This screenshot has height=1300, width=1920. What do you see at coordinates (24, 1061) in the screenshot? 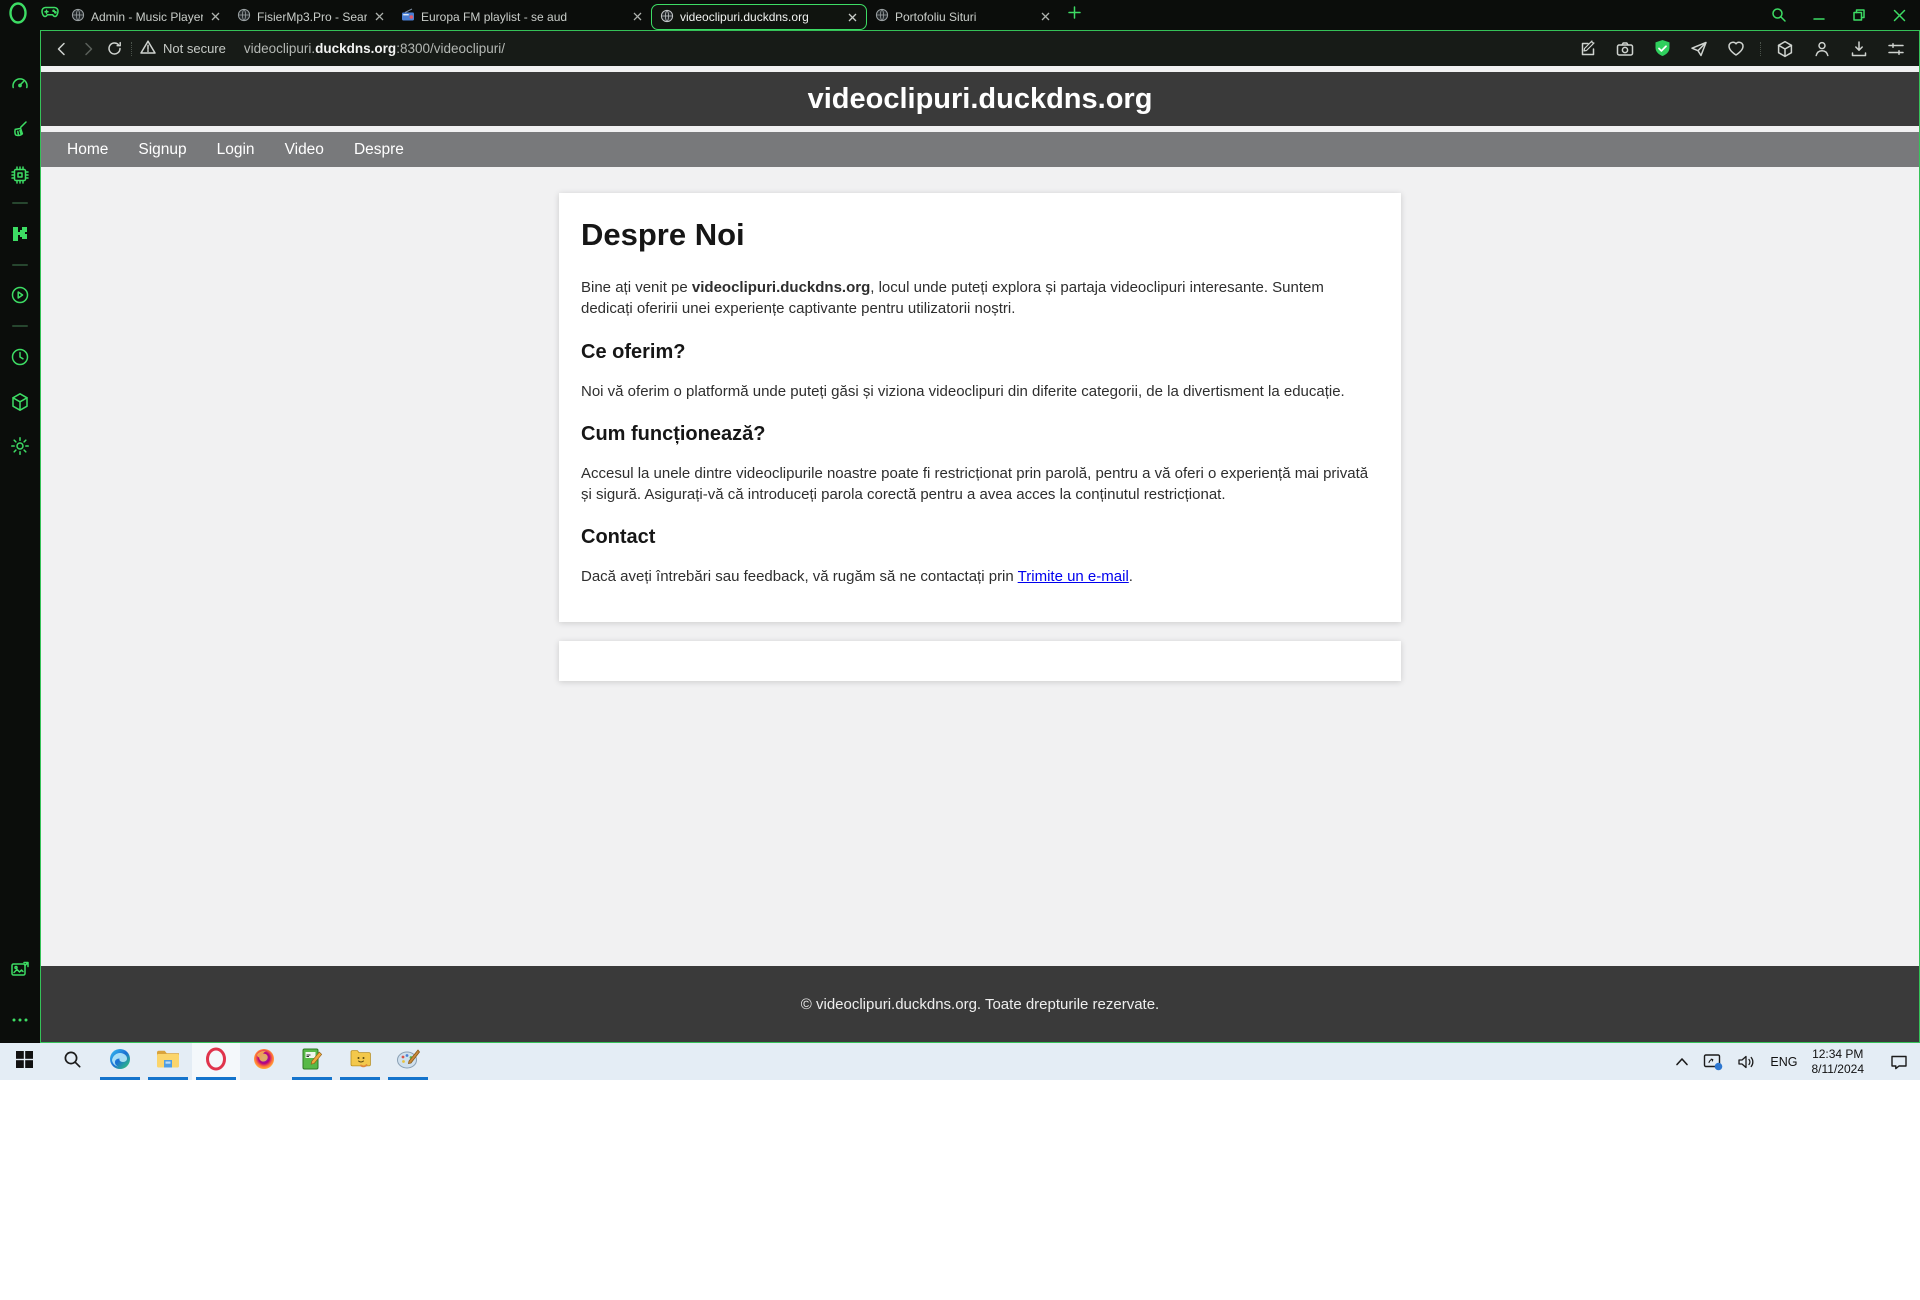
I see `start-button` at bounding box center [24, 1061].